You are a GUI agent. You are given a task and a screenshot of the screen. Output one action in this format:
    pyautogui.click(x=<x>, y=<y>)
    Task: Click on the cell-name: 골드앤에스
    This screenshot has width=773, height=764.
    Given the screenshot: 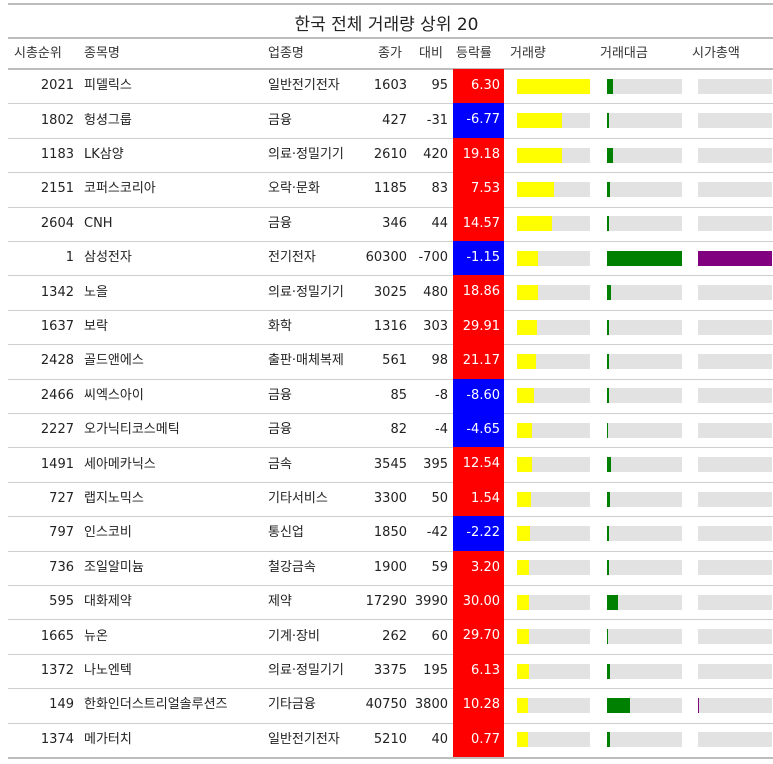 What is the action you would take?
    pyautogui.click(x=114, y=361)
    